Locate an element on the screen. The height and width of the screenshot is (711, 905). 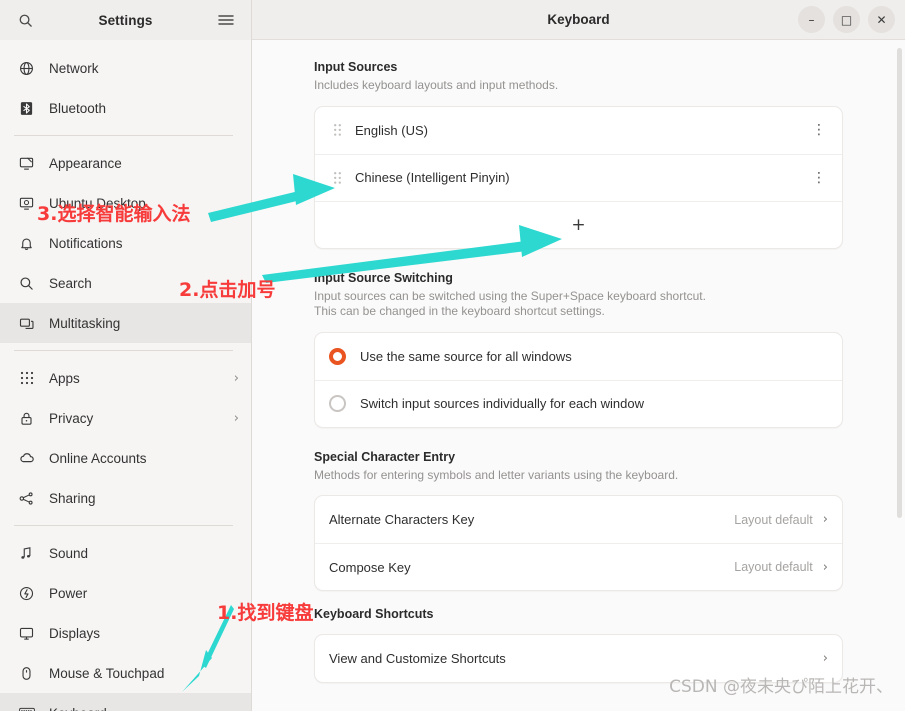
input-source-label: Chinese (Intelligent Pinyin) is located at coordinates (432, 177).